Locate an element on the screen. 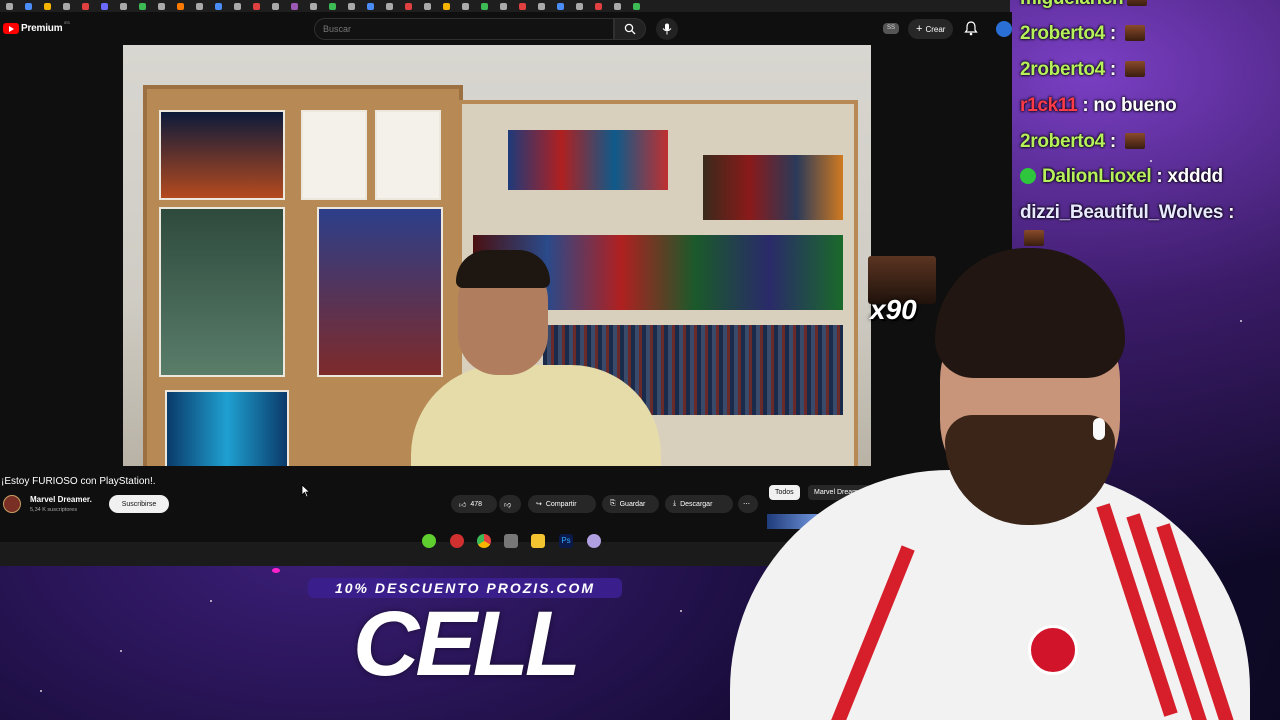  chrome-icon is located at coordinates (484, 541).